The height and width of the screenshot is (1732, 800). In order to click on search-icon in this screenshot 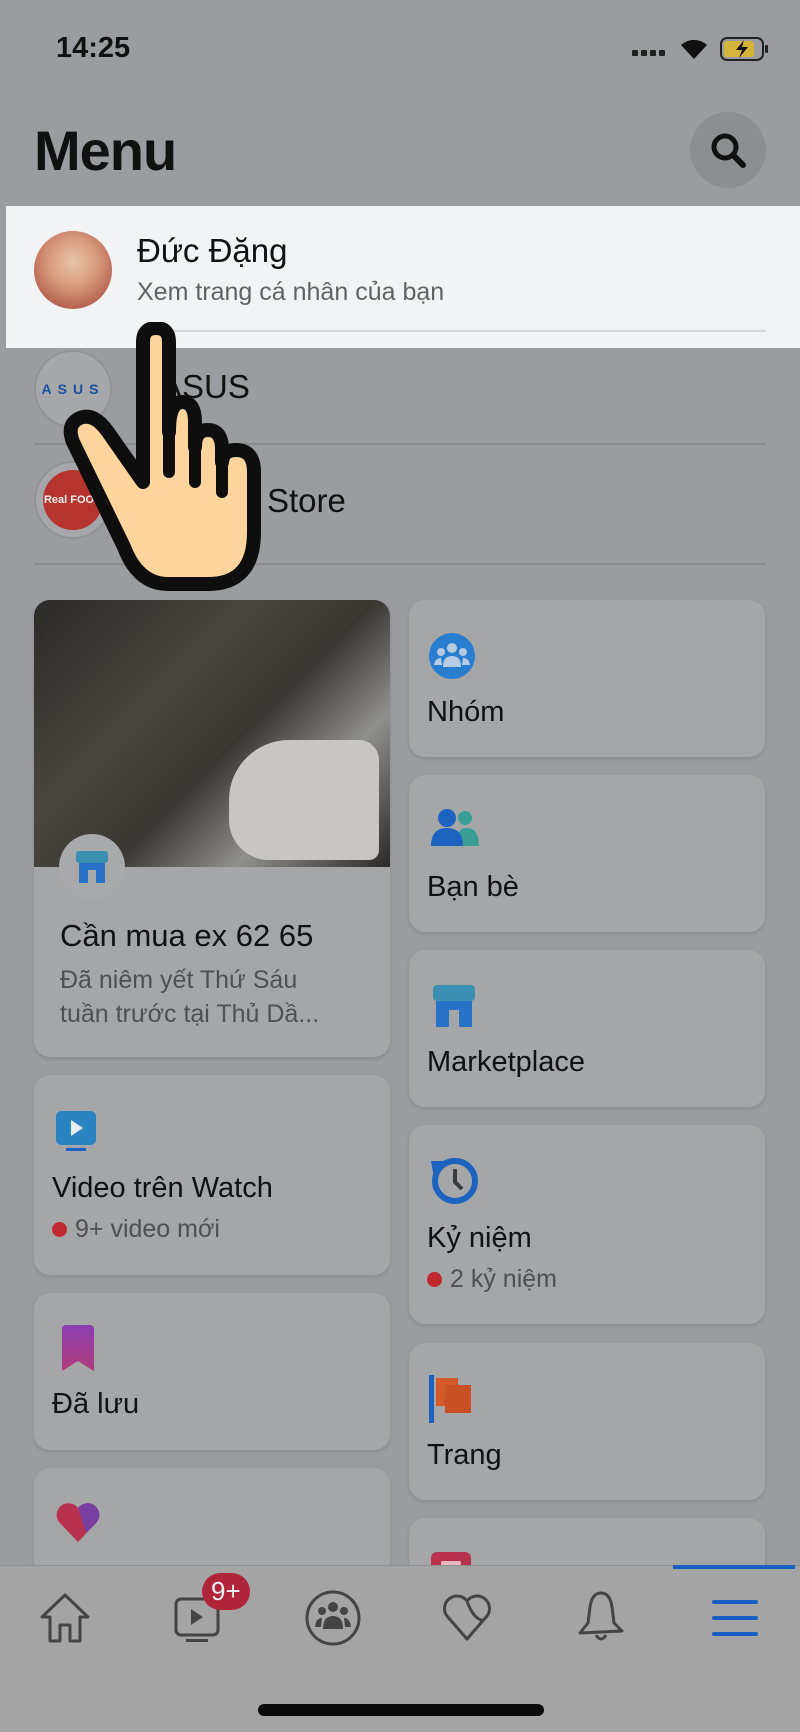, I will do `click(728, 150)`.